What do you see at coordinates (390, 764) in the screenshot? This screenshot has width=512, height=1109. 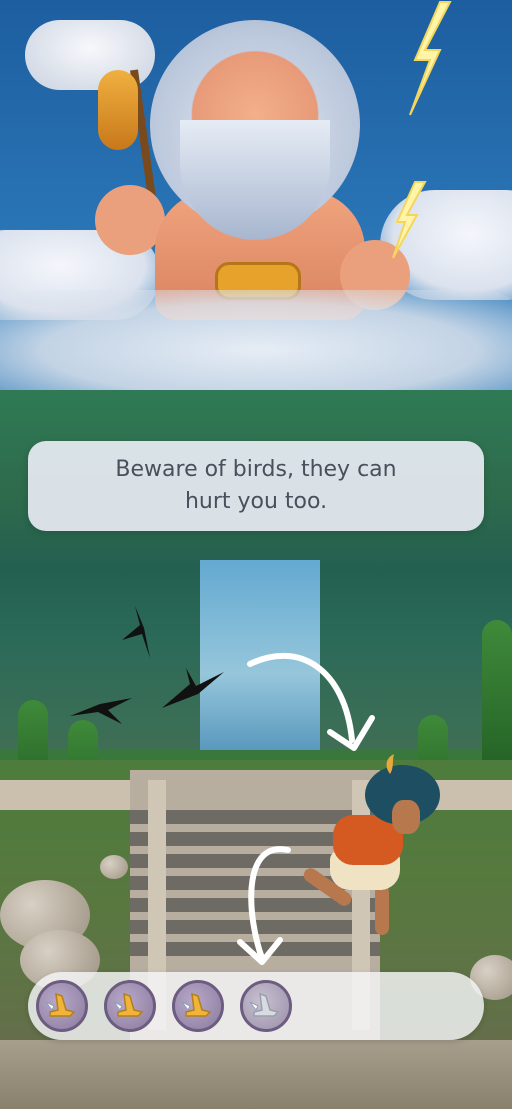 I see `feather-icon` at bounding box center [390, 764].